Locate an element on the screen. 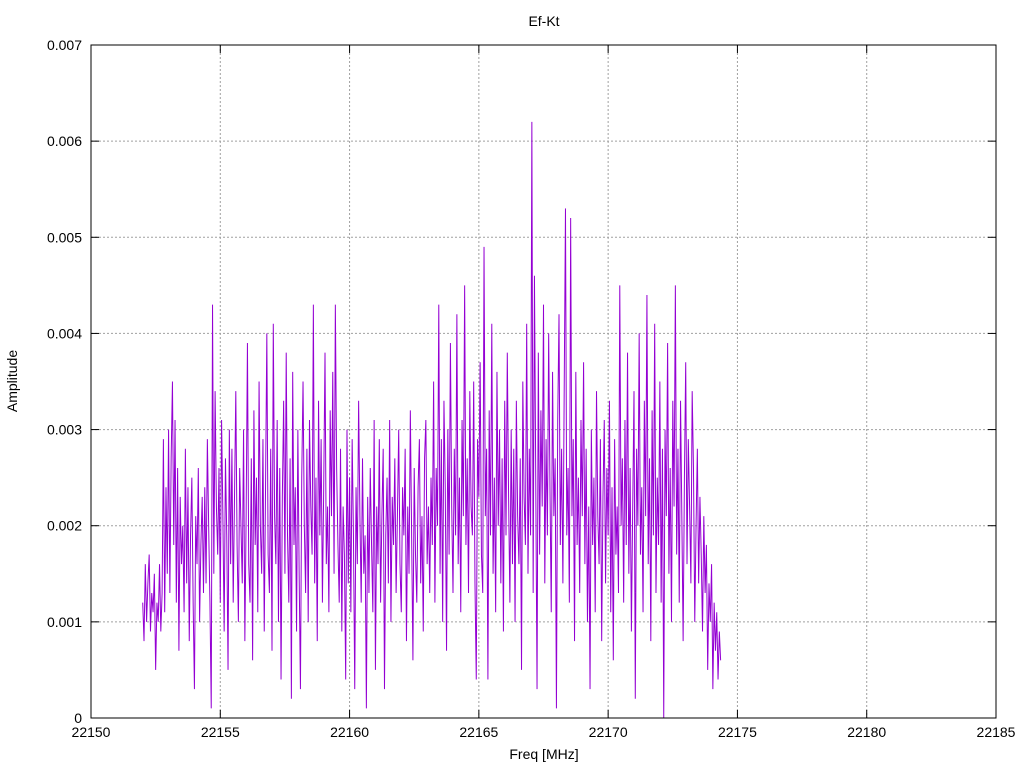 The width and height of the screenshot is (1024, 768). y-tick-label: 0.006 is located at coordinates (64, 141).